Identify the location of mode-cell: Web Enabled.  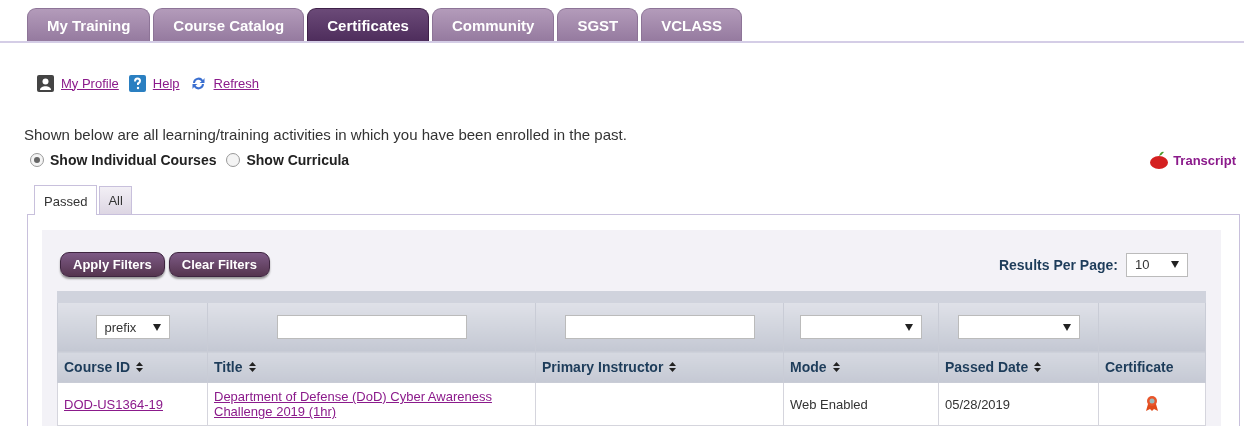
(861, 404).